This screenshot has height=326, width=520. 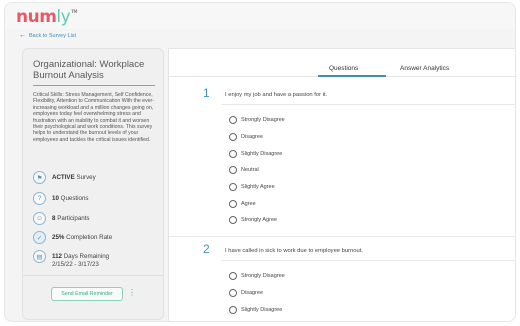 I want to click on stat-questions: ? 10 Questions, so click(x=60, y=198).